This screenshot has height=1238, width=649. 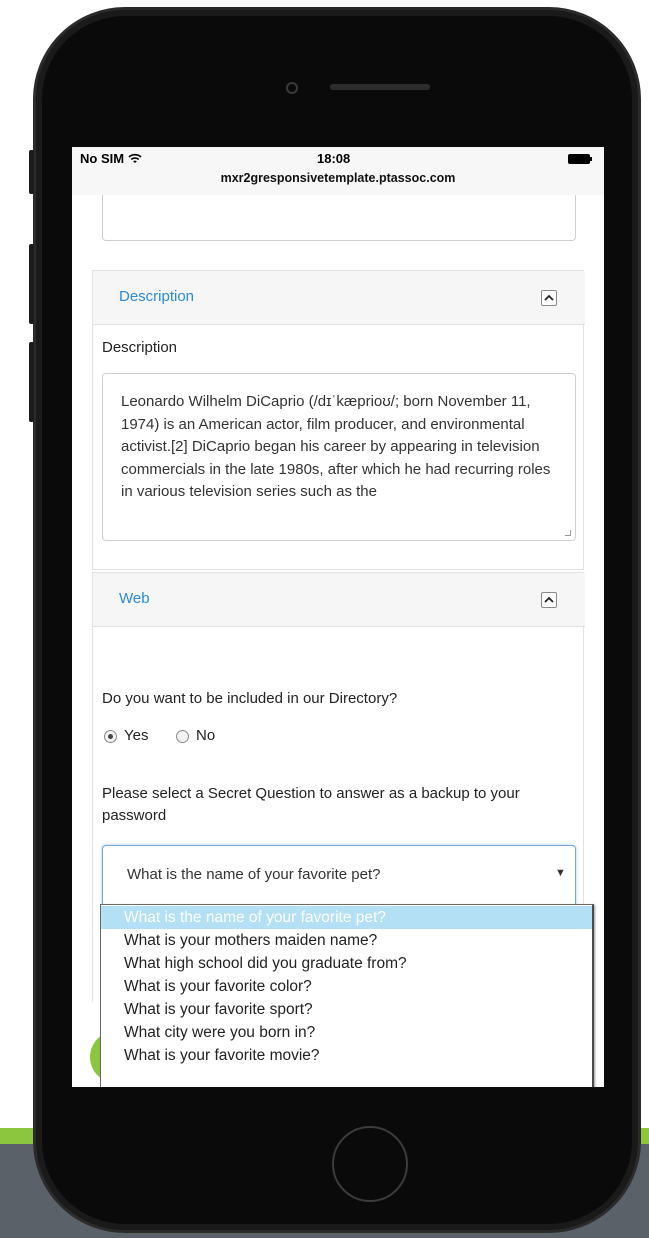 I want to click on dropdown-option: What city were you born in?, so click(x=346, y=1032).